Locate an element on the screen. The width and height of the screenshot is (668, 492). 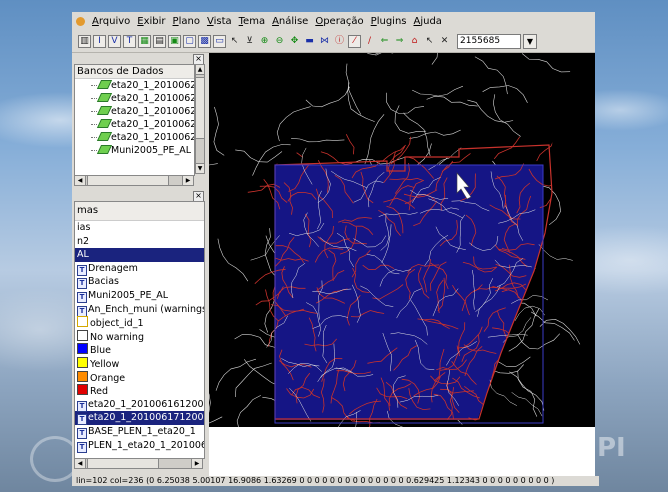
pan-icon: ✥ is located at coordinates (294, 41).